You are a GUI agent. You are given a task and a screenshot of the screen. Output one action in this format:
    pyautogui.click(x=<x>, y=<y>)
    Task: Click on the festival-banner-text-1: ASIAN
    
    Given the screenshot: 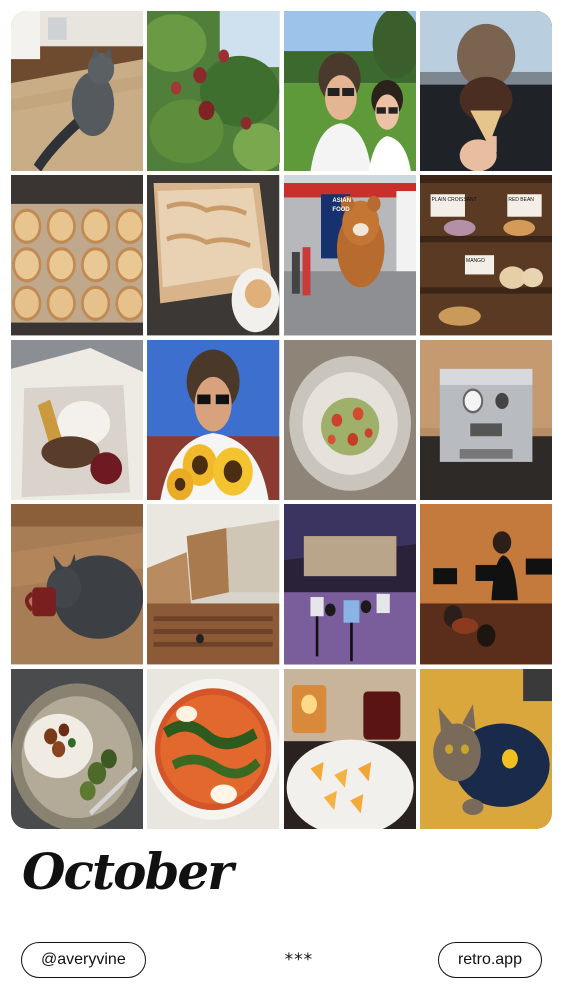 What is the action you would take?
    pyautogui.click(x=342, y=200)
    